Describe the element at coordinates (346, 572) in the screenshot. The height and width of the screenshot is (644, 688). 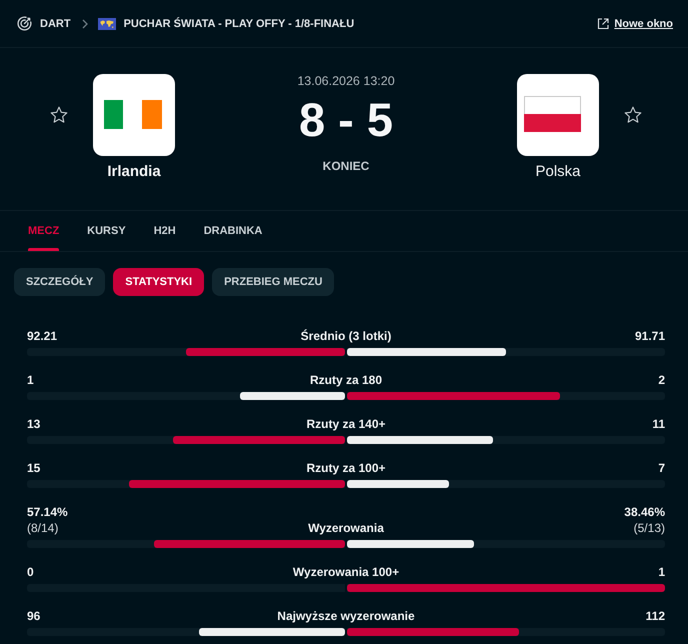
I see `stat-label: Wyzerowania 100+` at that location.